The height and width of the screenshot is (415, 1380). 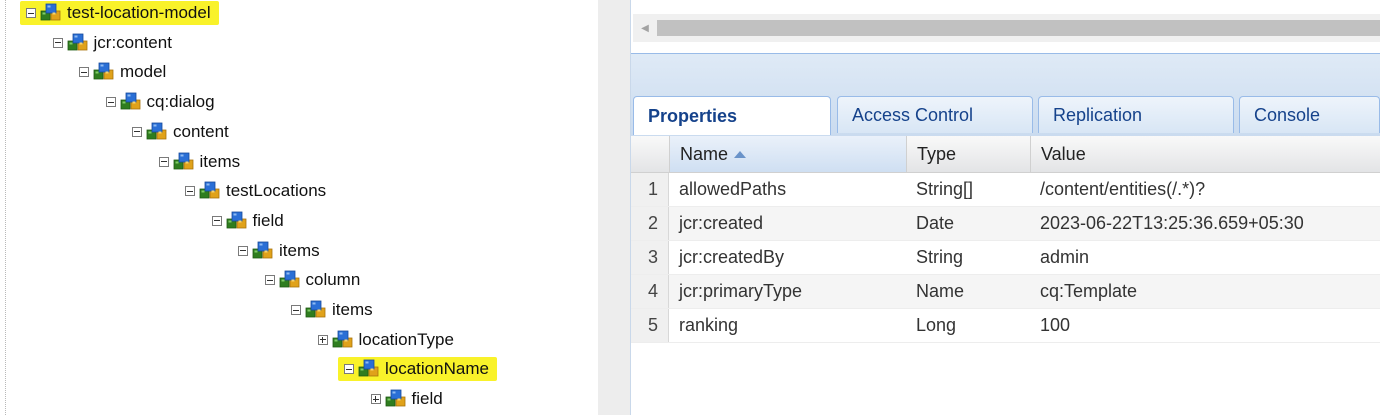 What do you see at coordinates (787, 154) in the screenshot?
I see `column-header-name: Name` at bounding box center [787, 154].